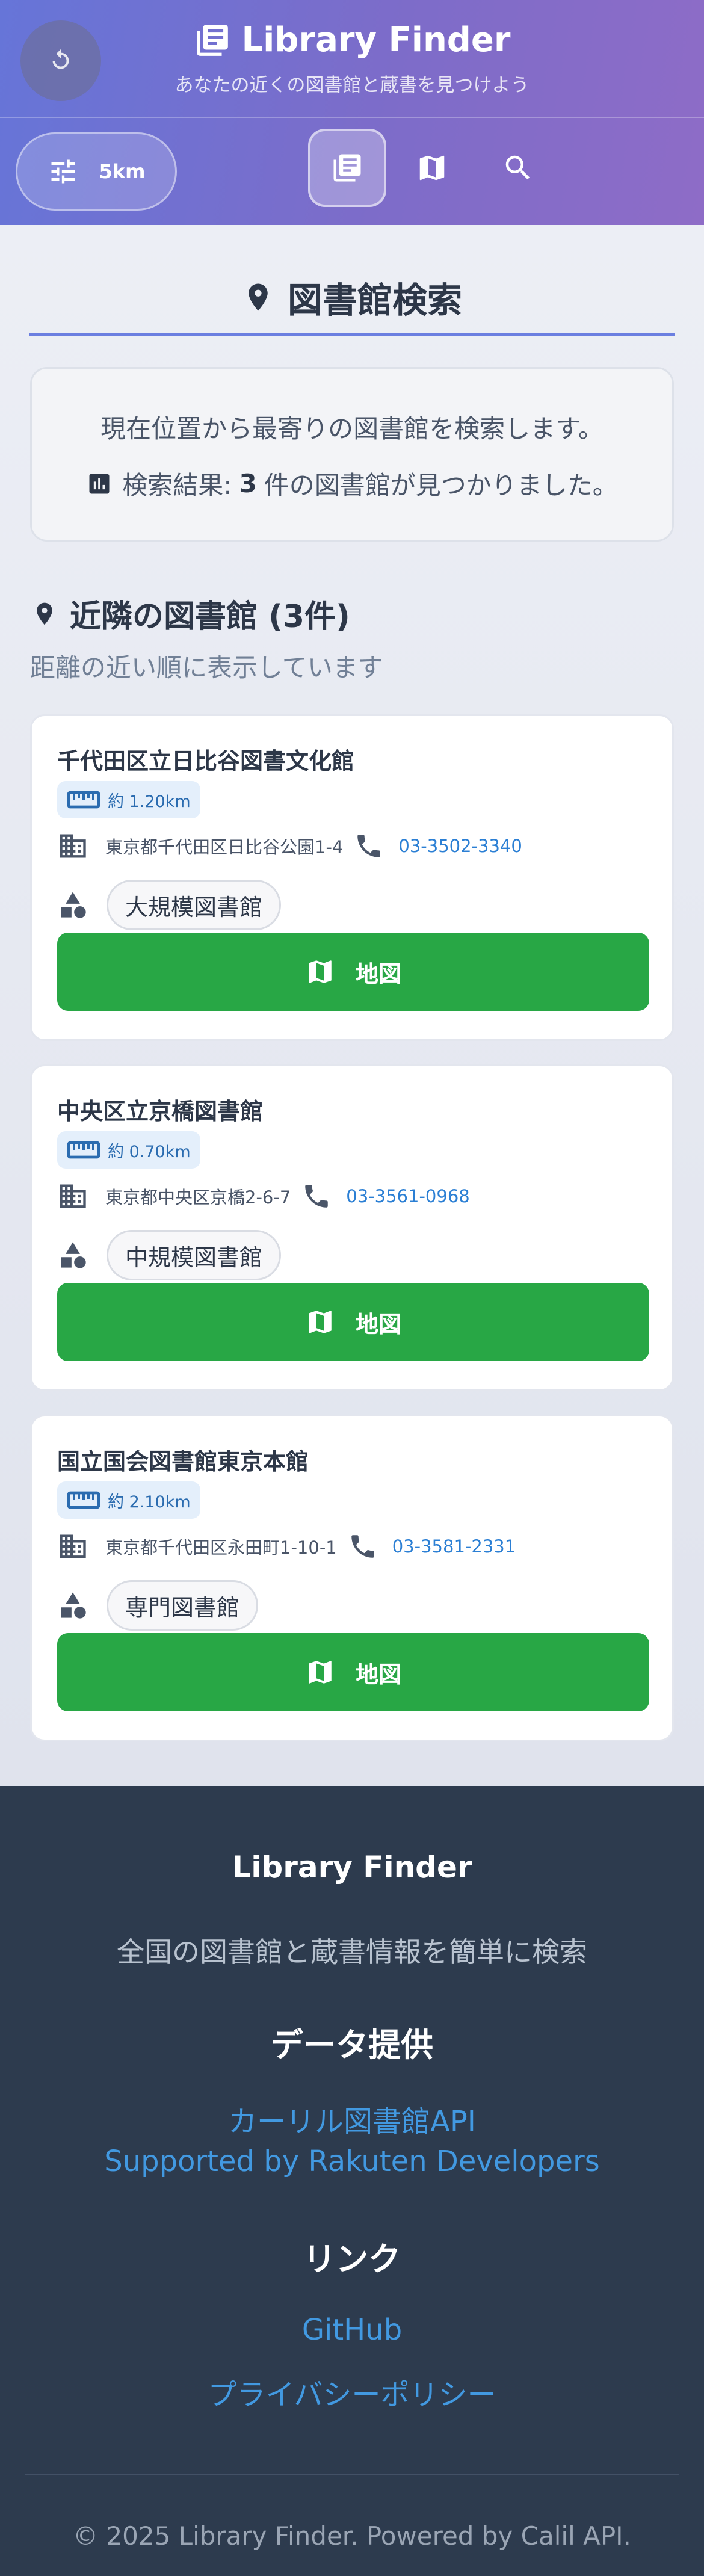  Describe the element at coordinates (149, 1502) in the screenshot. I see `distance-text: 約 2.10km` at that location.